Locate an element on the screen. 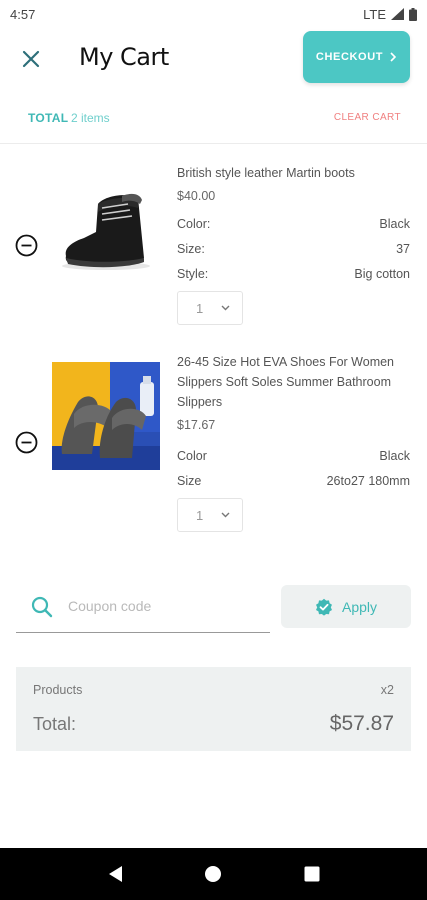  apply-label: Apply is located at coordinates (359, 606).